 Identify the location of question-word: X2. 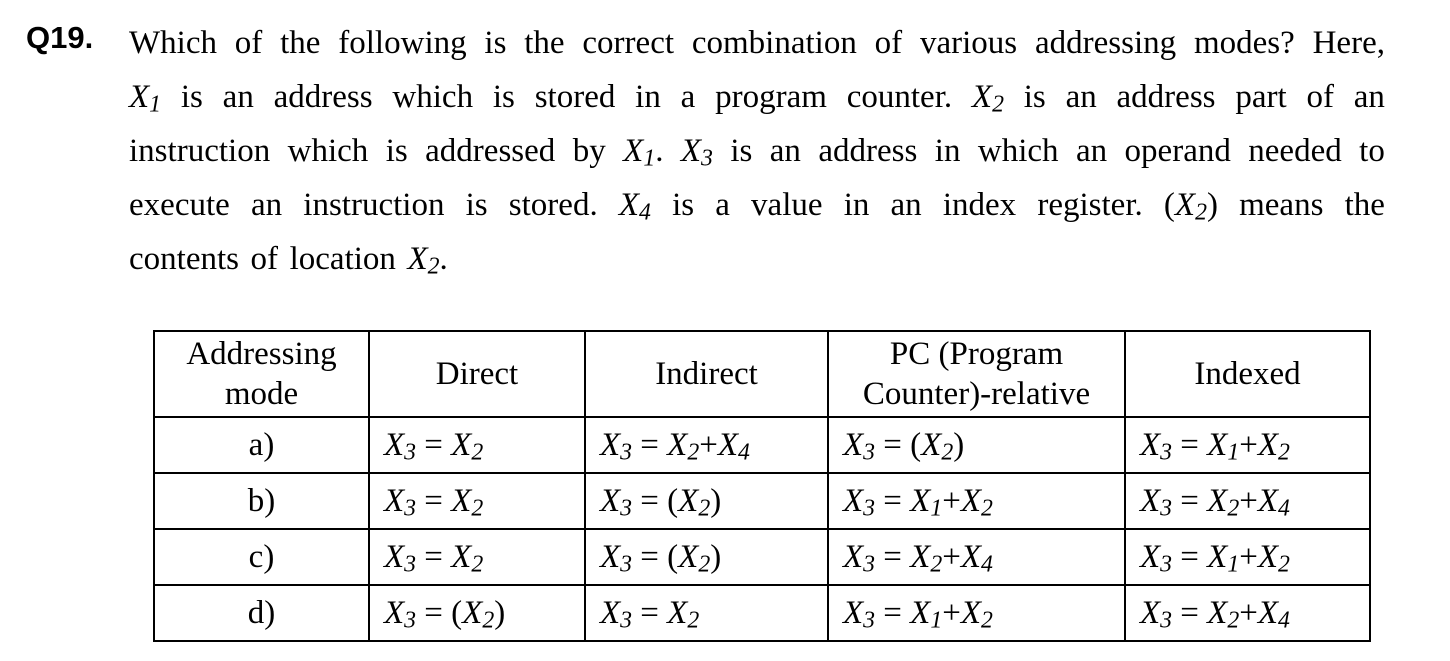
(987, 98).